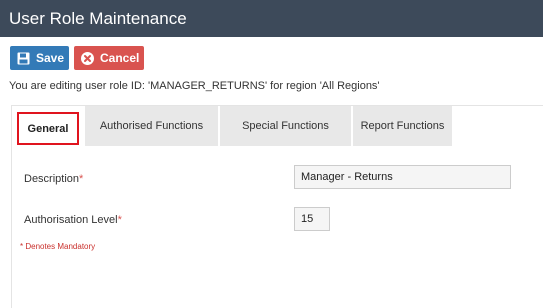 The height and width of the screenshot is (308, 543). Describe the element at coordinates (312, 219) in the screenshot. I see `authorisation-level-input` at that location.